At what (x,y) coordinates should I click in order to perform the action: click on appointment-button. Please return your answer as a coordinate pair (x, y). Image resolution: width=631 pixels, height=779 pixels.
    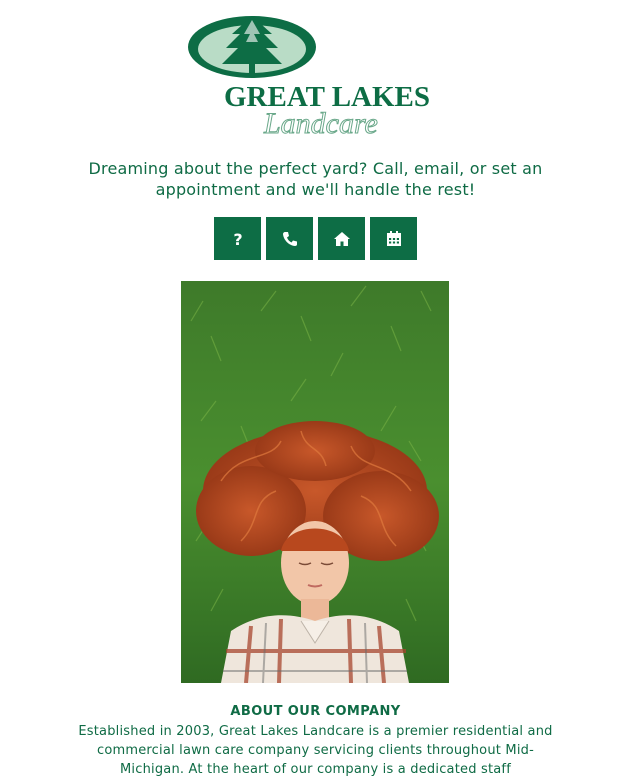
    Looking at the image, I should click on (393, 238).